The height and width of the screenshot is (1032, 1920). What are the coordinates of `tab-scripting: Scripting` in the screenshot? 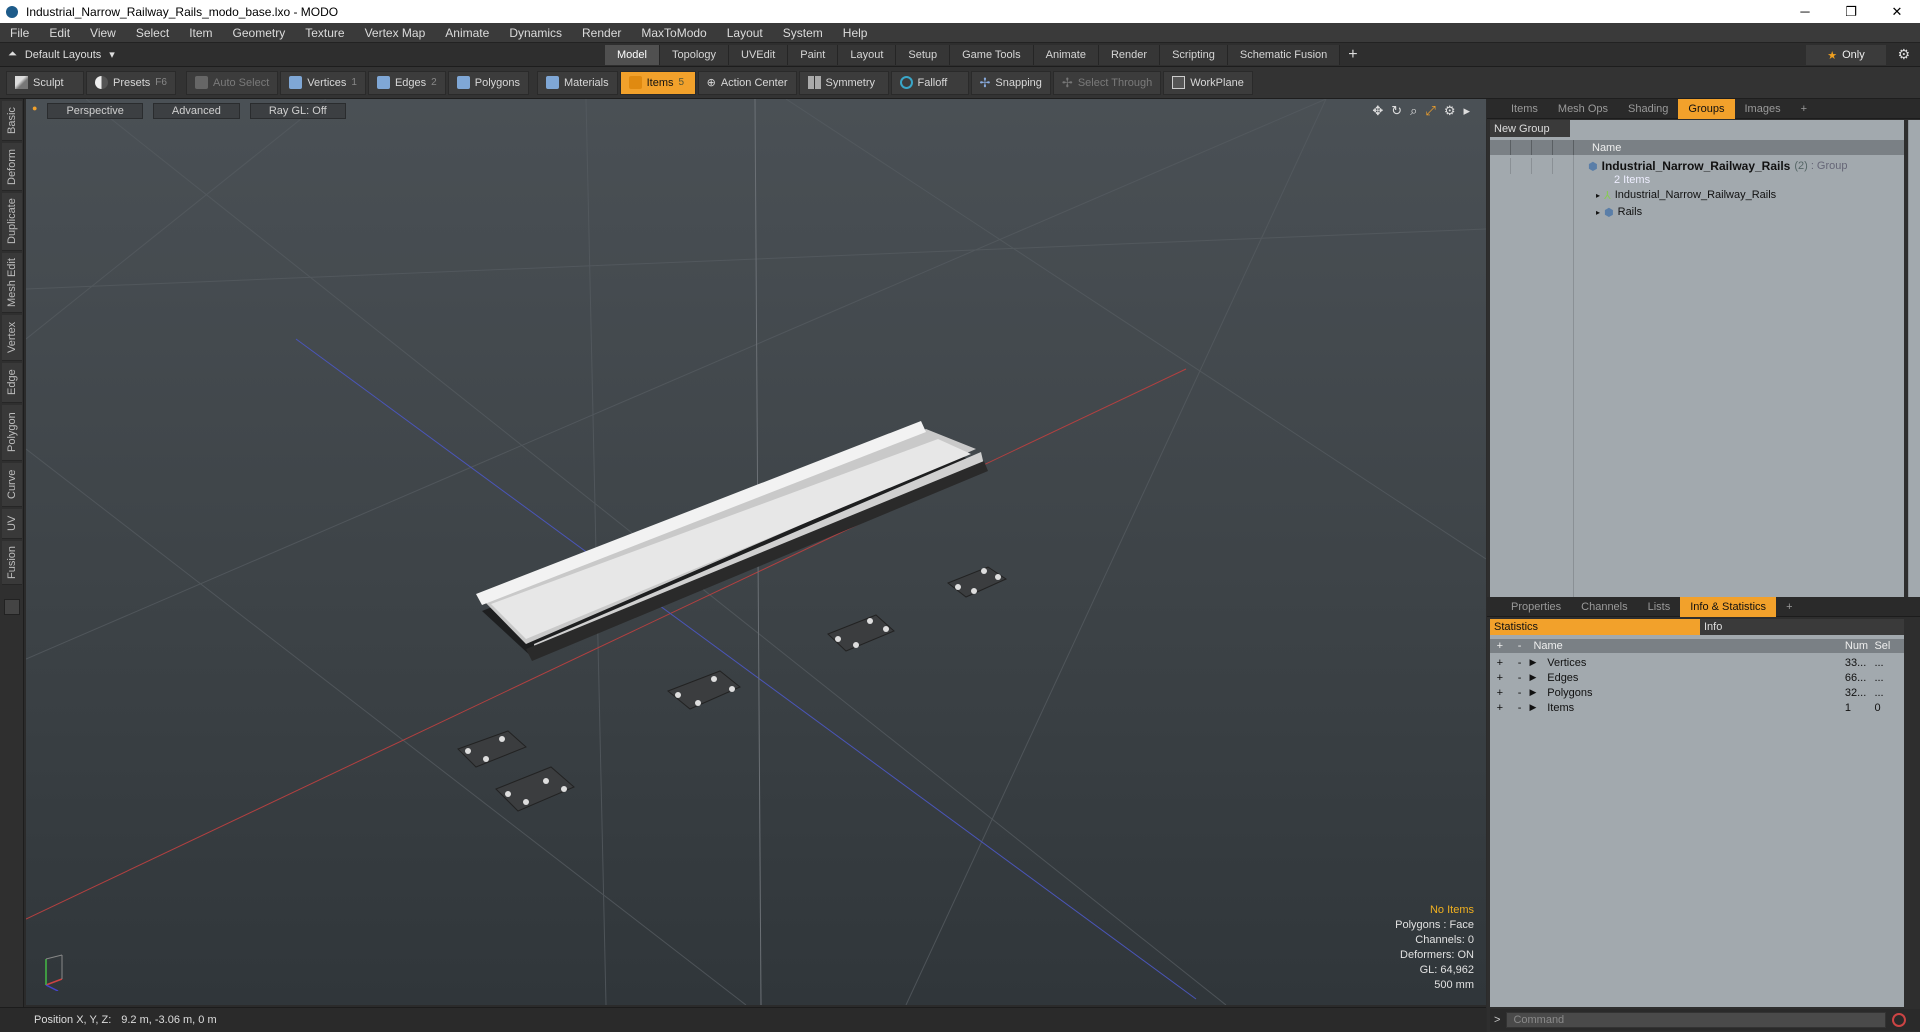 It's located at (1194, 54).